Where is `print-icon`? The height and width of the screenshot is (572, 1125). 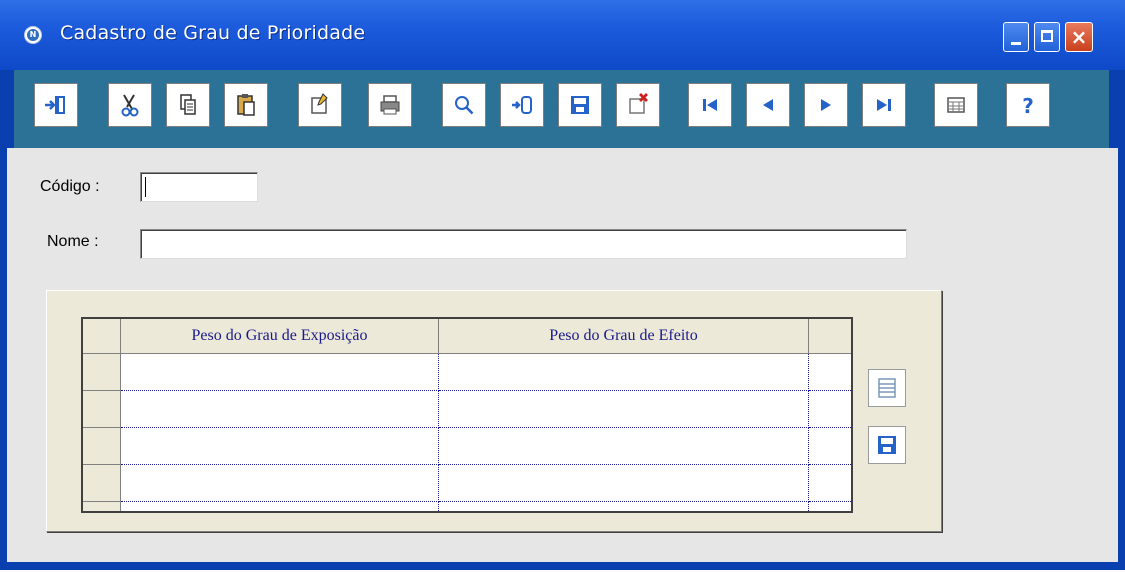 print-icon is located at coordinates (390, 105).